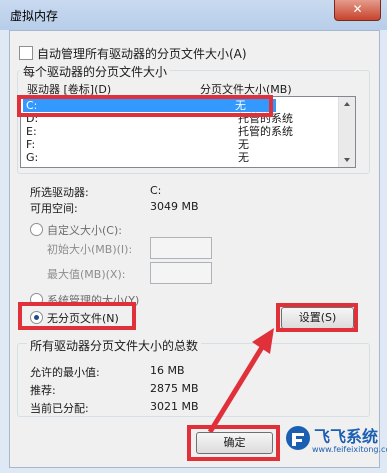 This screenshot has height=473, width=387. What do you see at coordinates (156, 190) in the screenshot?
I see `selected-drive-value: C:` at bounding box center [156, 190].